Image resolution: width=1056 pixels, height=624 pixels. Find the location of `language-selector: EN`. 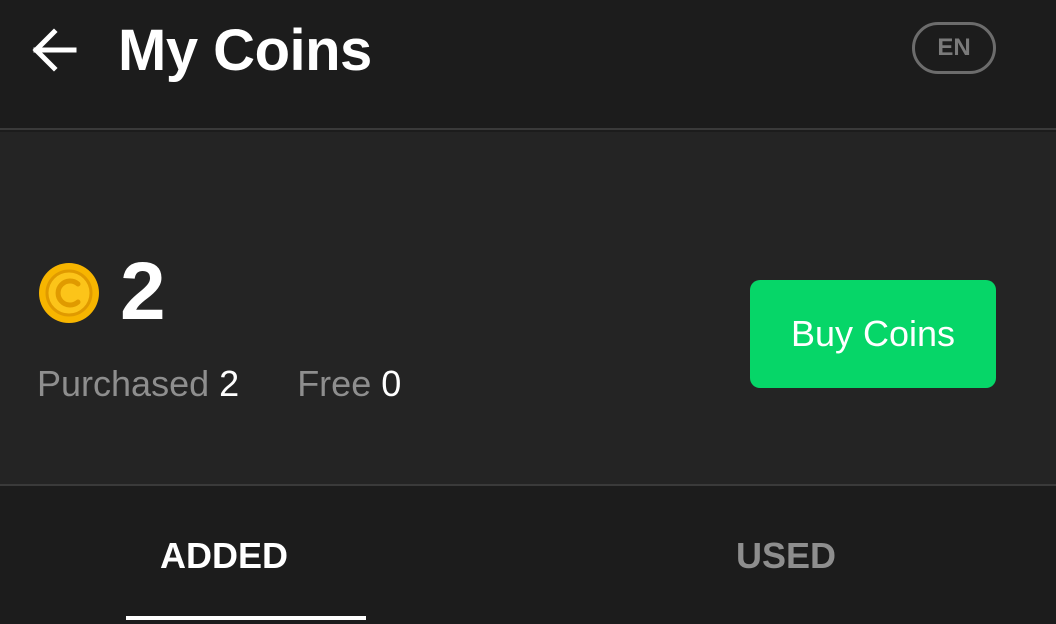

language-selector: EN is located at coordinates (954, 48).